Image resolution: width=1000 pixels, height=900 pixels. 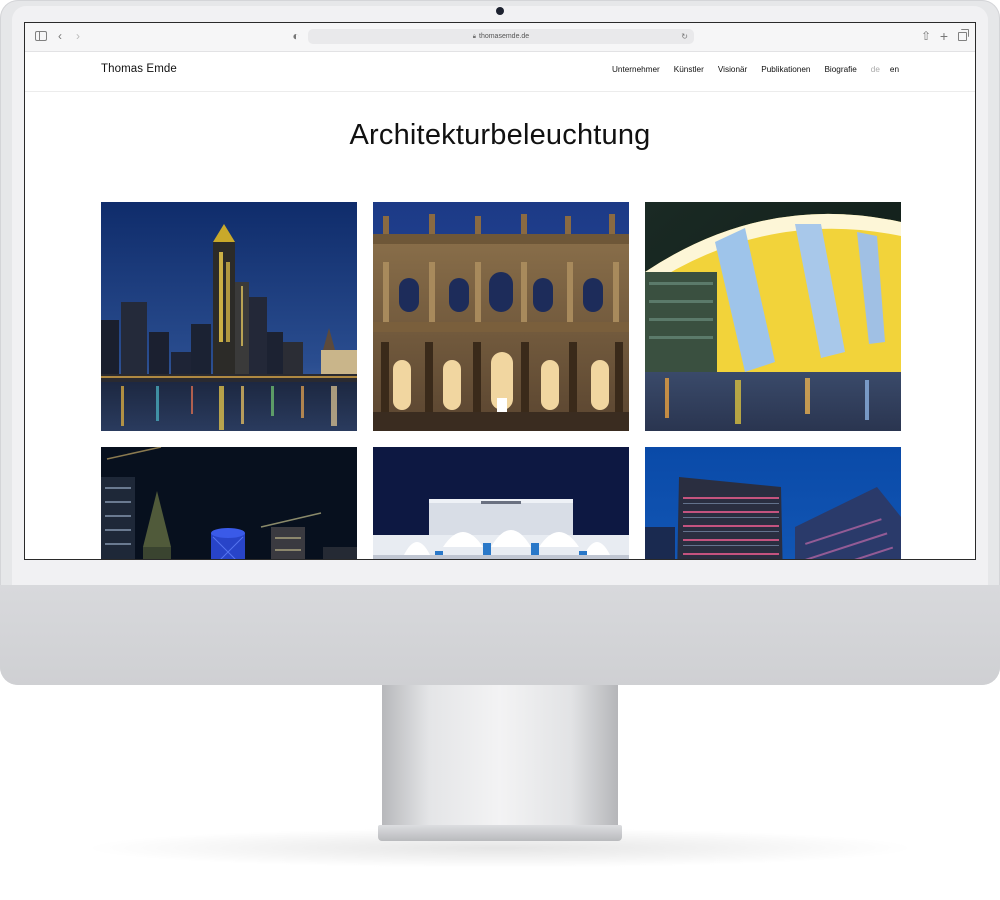 I want to click on monitor-chin, so click(x=500, y=635).